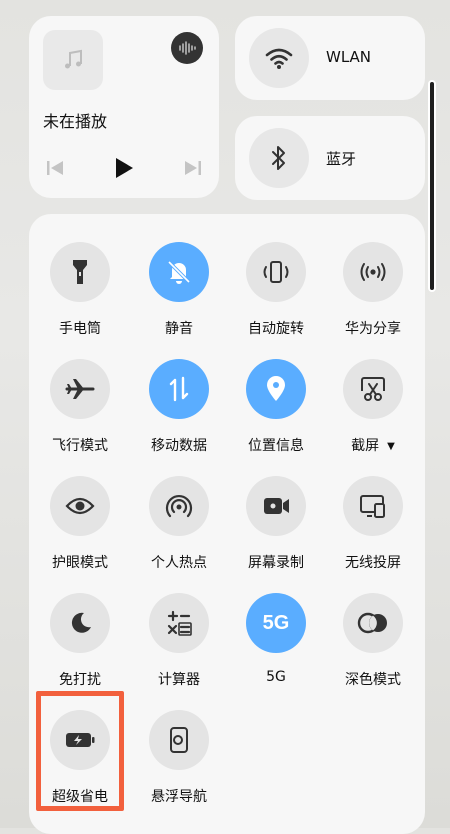  I want to click on toggle-flashlight: 手电筒, so click(80, 275).